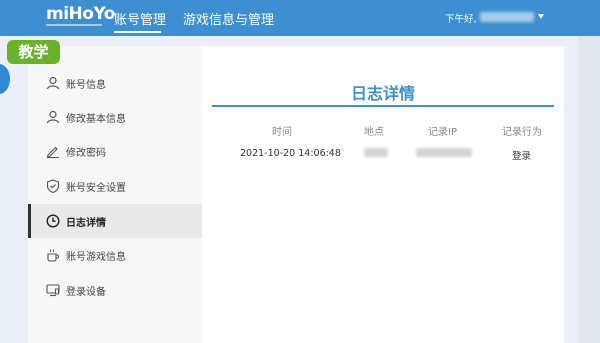 Image resolution: width=600 pixels, height=343 pixels. What do you see at coordinates (53, 290) in the screenshot?
I see `device-icon` at bounding box center [53, 290].